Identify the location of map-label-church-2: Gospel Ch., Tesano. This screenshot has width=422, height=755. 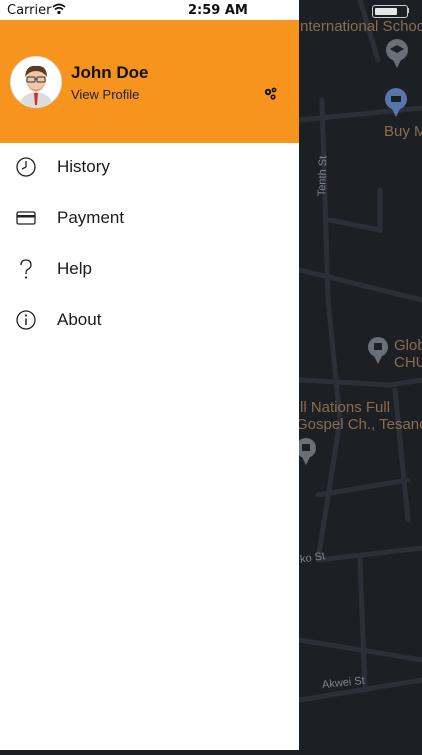
(359, 424).